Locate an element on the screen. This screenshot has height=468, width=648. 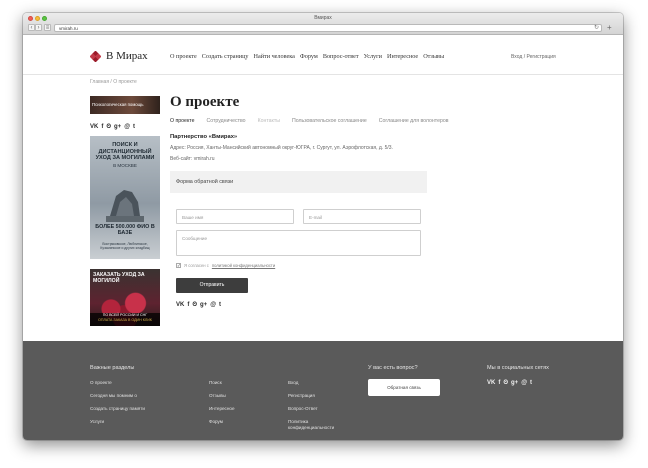
forward-icon: › is located at coordinates (38, 27).